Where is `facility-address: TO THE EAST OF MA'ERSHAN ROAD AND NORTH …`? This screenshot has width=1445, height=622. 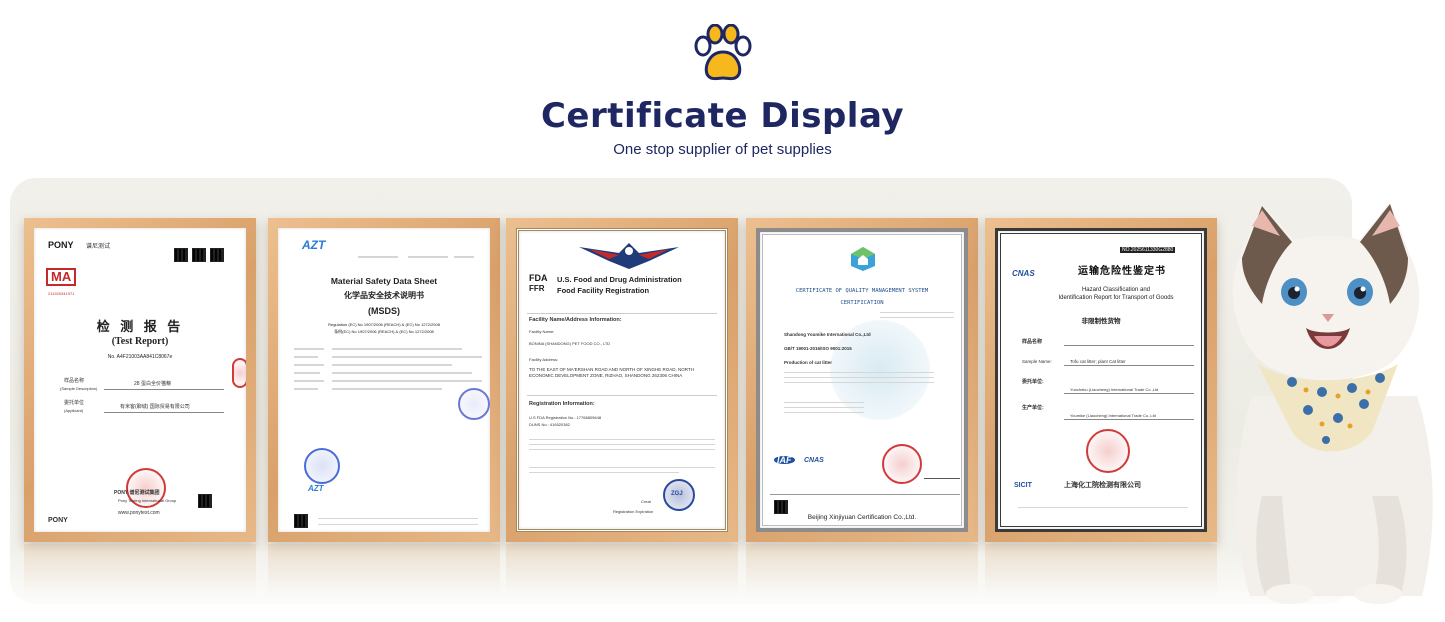 facility-address: TO THE EAST OF MA'ERSHAN ROAD AND NORTH … is located at coordinates (611, 372).